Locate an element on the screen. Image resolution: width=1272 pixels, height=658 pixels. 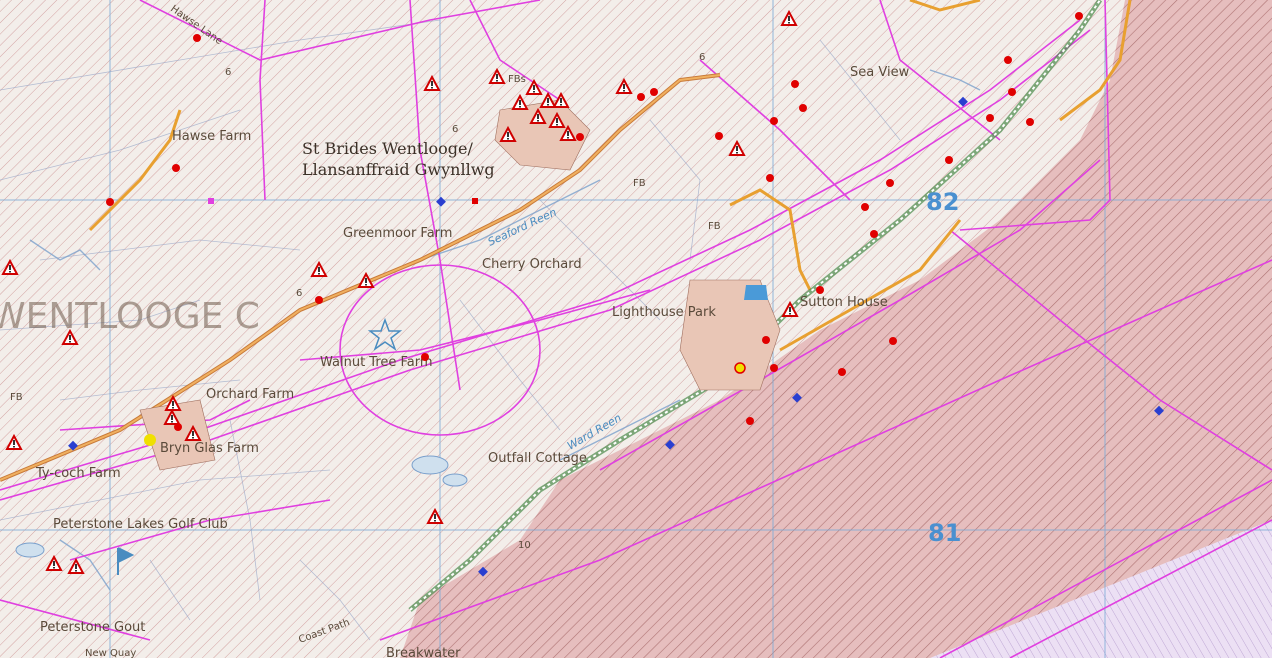
grid-label-82: 82 is located at coordinates (942, 202).